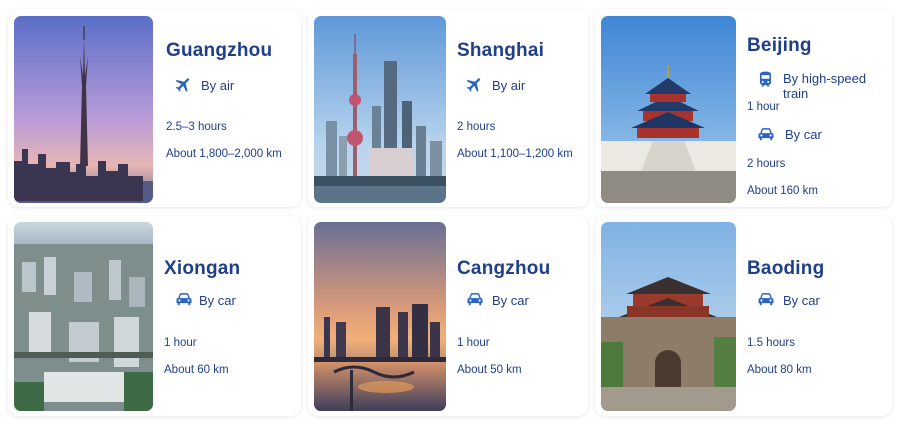 The image size is (908, 425). What do you see at coordinates (771, 343) in the screenshot?
I see `travel-duration: 1.5 hours` at bounding box center [771, 343].